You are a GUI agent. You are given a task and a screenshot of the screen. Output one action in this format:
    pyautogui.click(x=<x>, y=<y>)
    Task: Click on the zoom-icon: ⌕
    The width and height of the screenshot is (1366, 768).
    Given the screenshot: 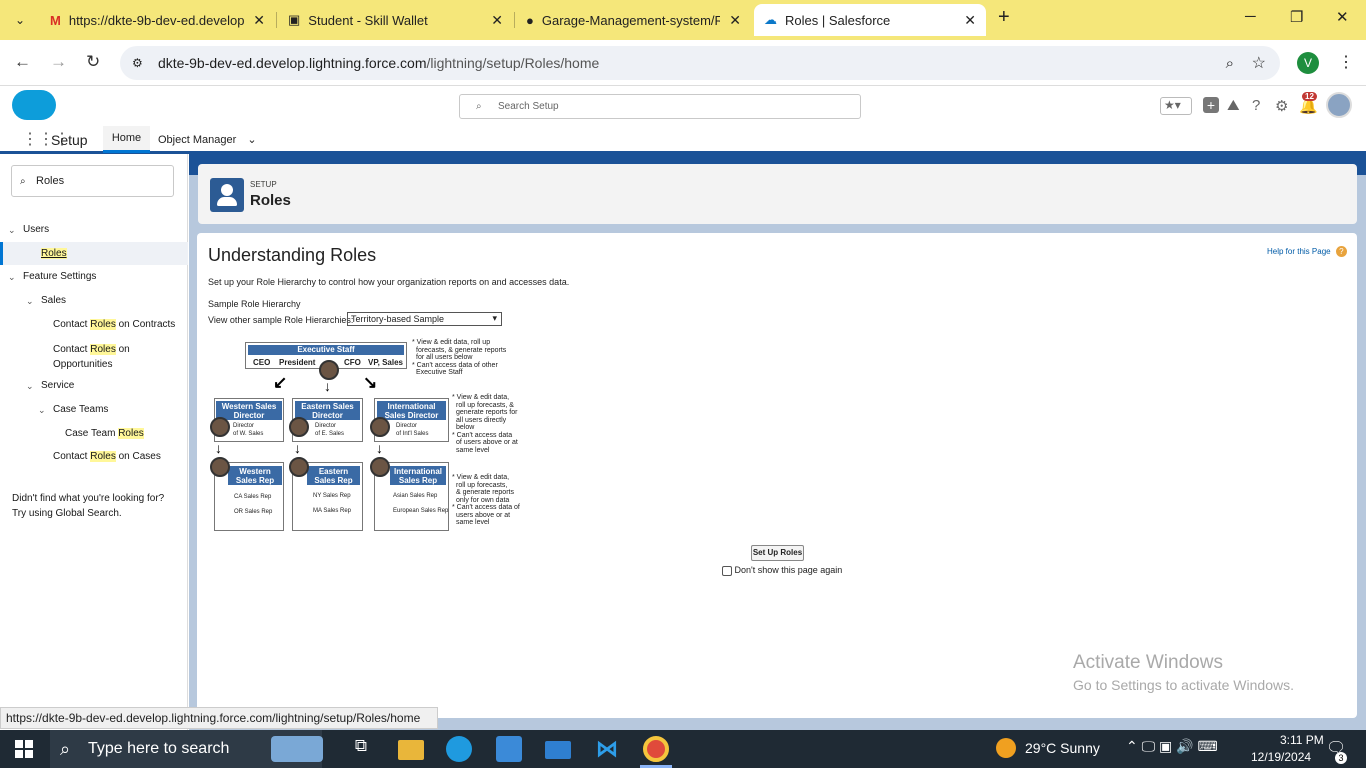 What is the action you would take?
    pyautogui.click(x=1230, y=63)
    